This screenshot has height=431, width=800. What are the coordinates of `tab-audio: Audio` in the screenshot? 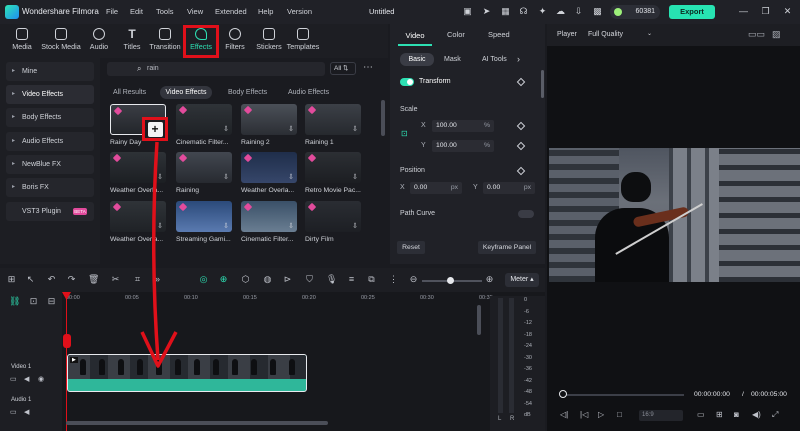 It's located at (99, 41).